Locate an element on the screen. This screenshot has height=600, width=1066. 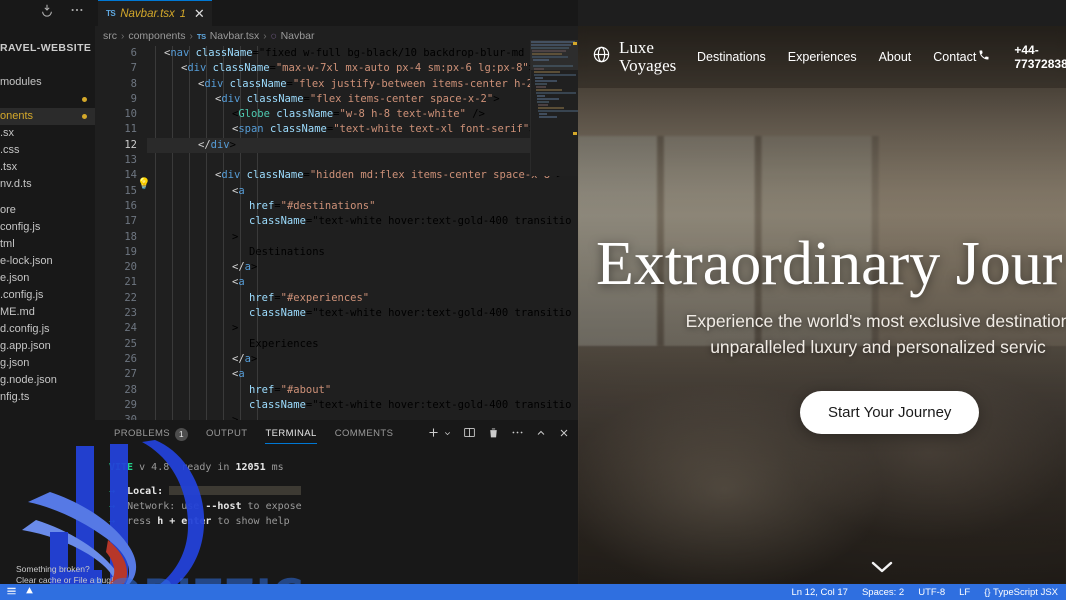
file-tree-item: g.json is located at coordinates (47, 363).